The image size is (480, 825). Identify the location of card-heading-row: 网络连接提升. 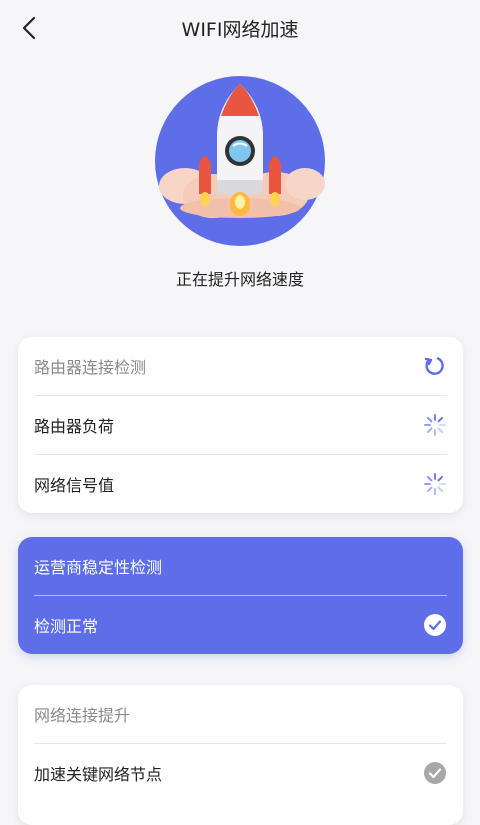
(240, 714).